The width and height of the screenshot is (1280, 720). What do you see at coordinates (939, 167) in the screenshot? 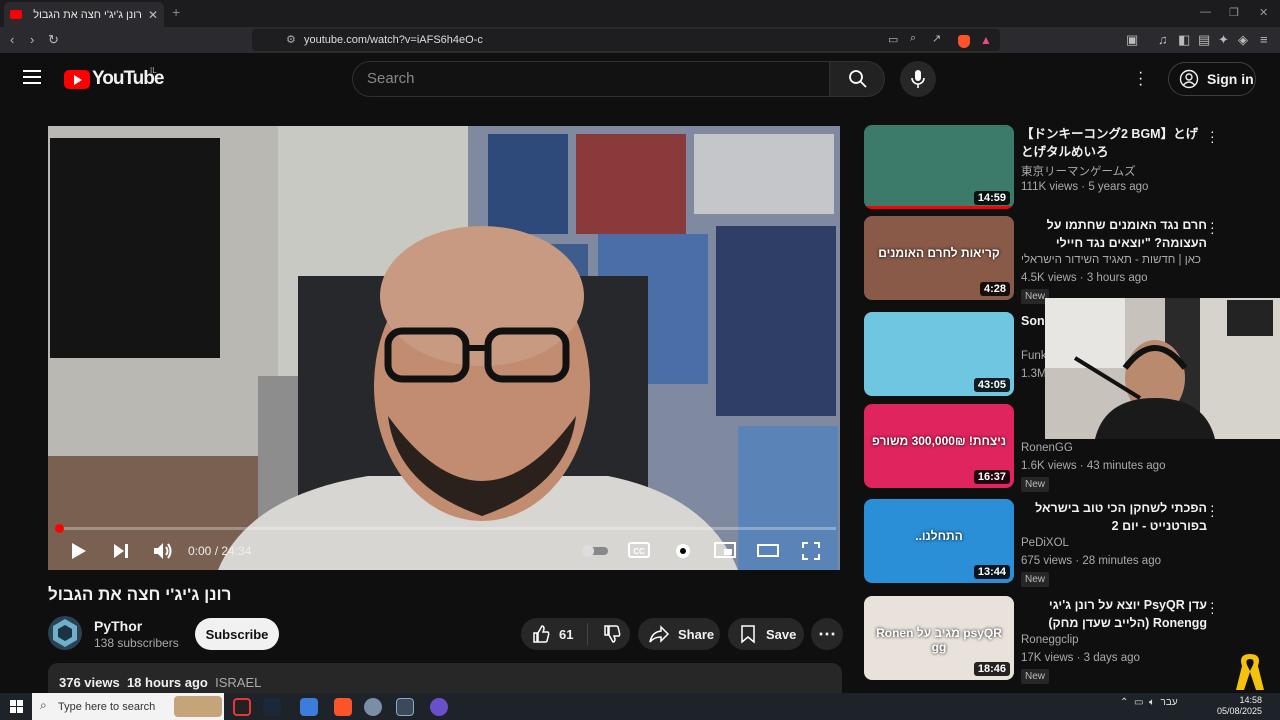
I see `video-thumbnail: 14:59` at bounding box center [939, 167].